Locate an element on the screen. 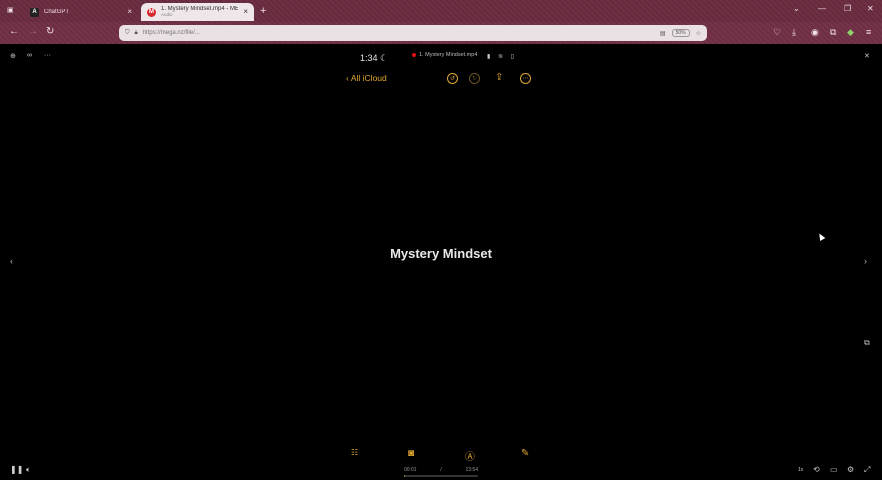 Image resolution: width=882 pixels, height=480 pixels. tab-title: ChatGPT is located at coordinates (57, 12).